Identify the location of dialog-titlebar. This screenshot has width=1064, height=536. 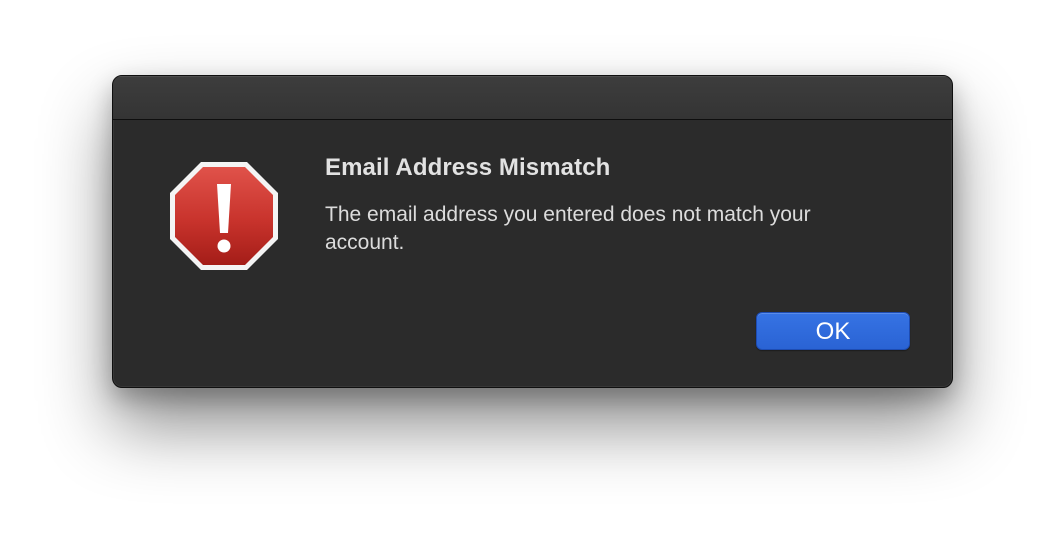
(532, 98).